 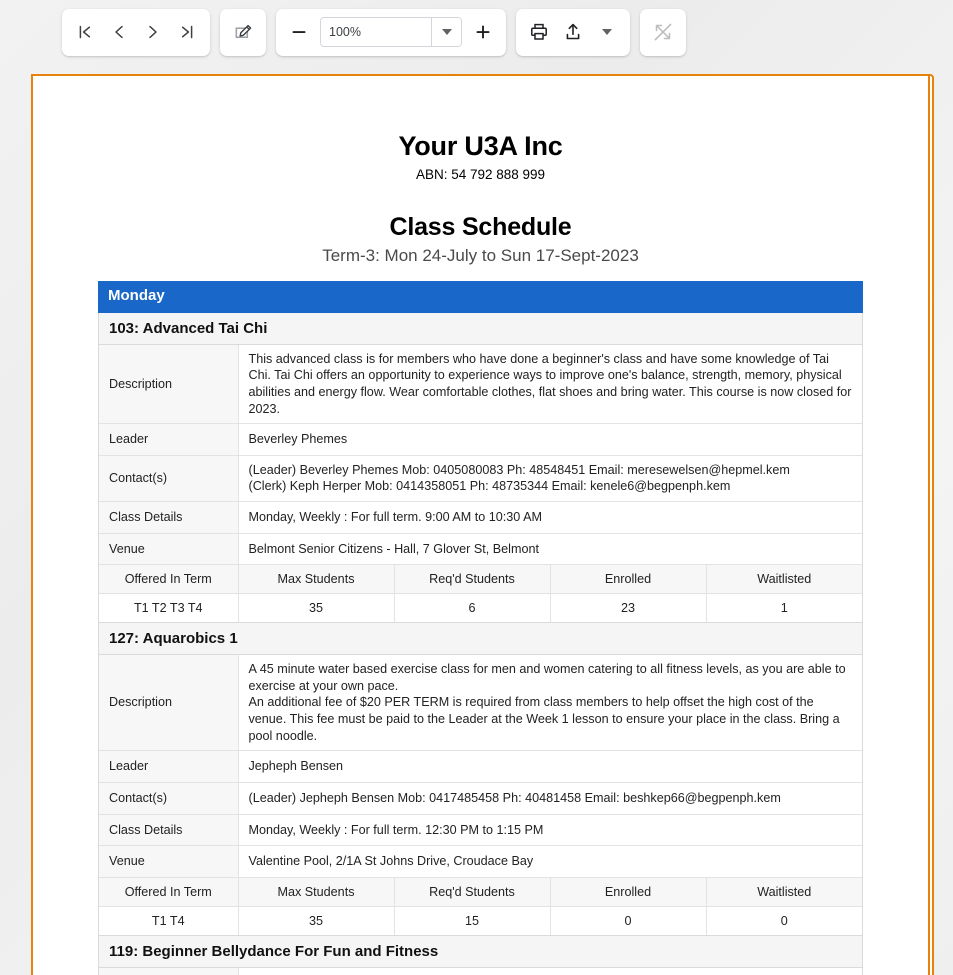 I want to click on organisation-abn: ABN: 54 792 888 999, so click(x=480, y=174).